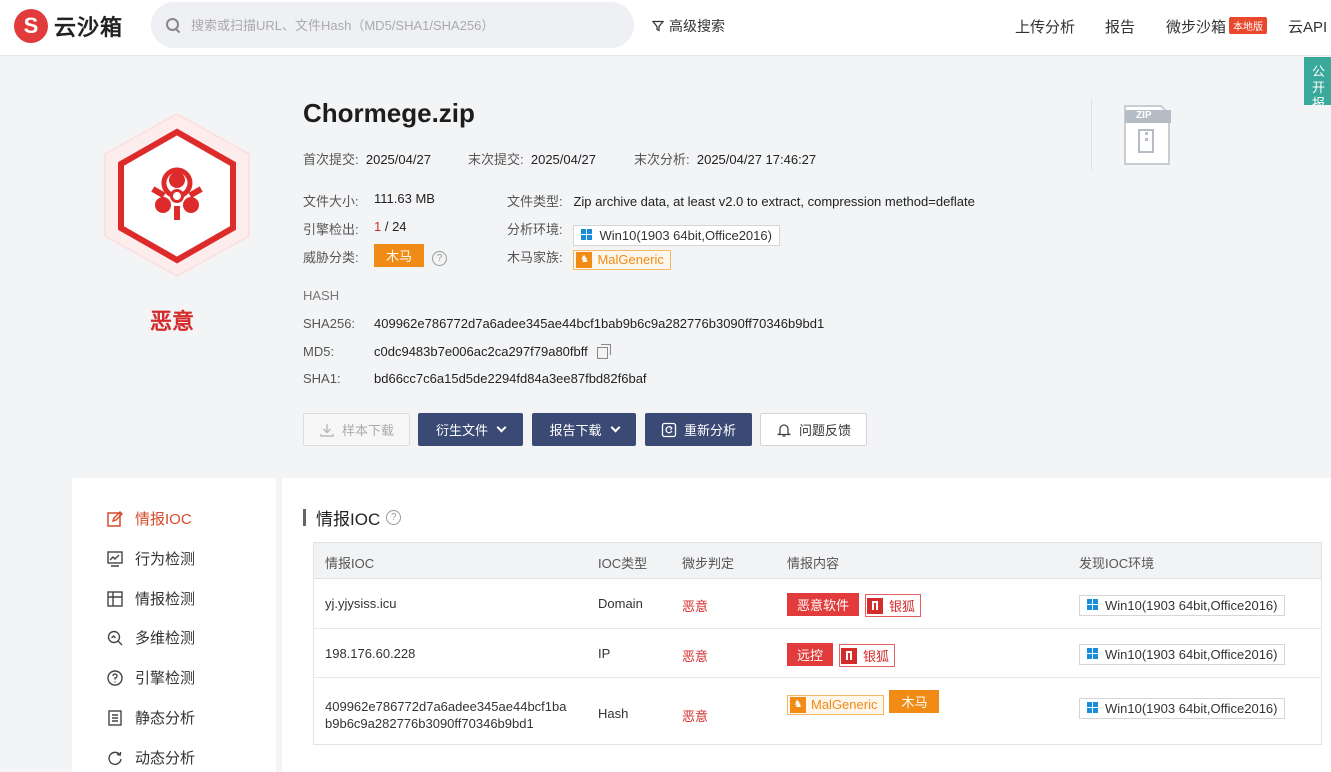 The width and height of the screenshot is (1331, 772). What do you see at coordinates (604, 653) in the screenshot?
I see `ioc-type: IP` at bounding box center [604, 653].